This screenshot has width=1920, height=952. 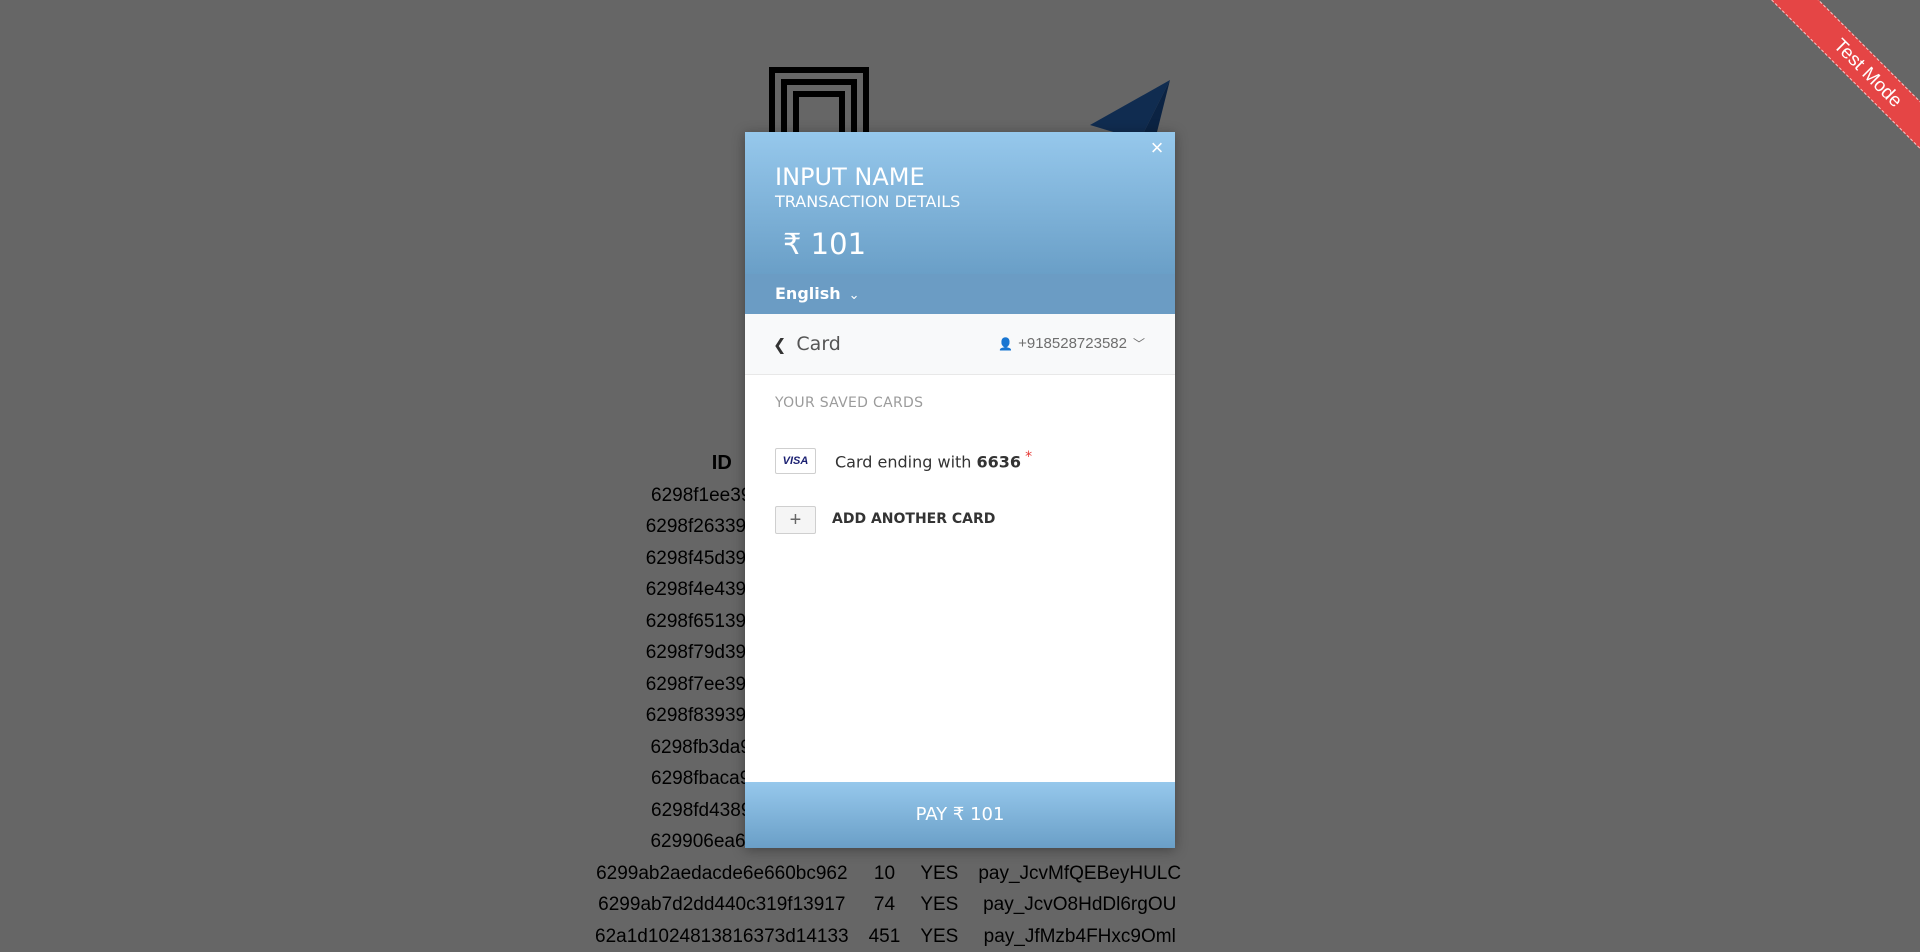 What do you see at coordinates (1157, 148) in the screenshot?
I see `close-button: ×` at bounding box center [1157, 148].